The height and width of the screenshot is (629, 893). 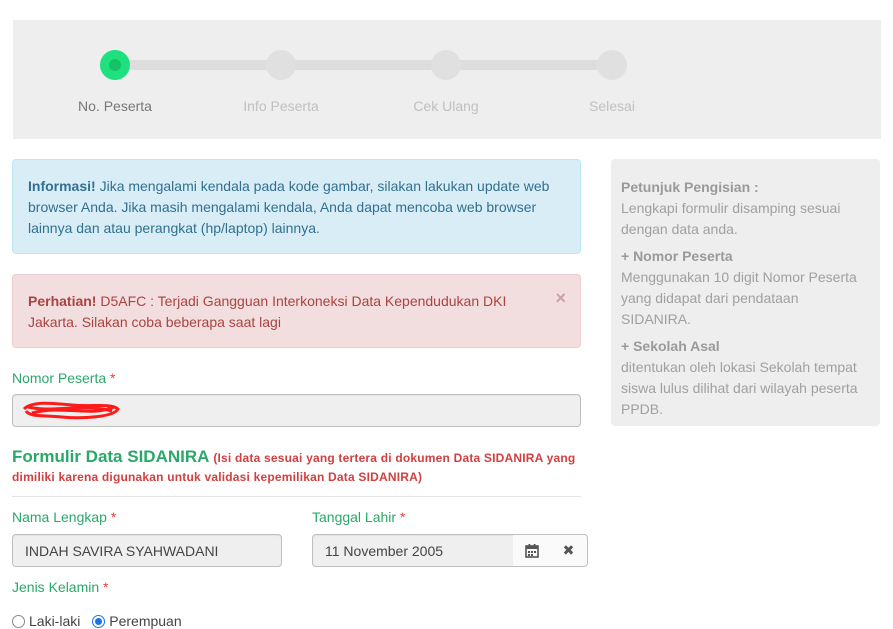 I want to click on nomor-peserta-label-text: Nomor Peserta, so click(x=59, y=378).